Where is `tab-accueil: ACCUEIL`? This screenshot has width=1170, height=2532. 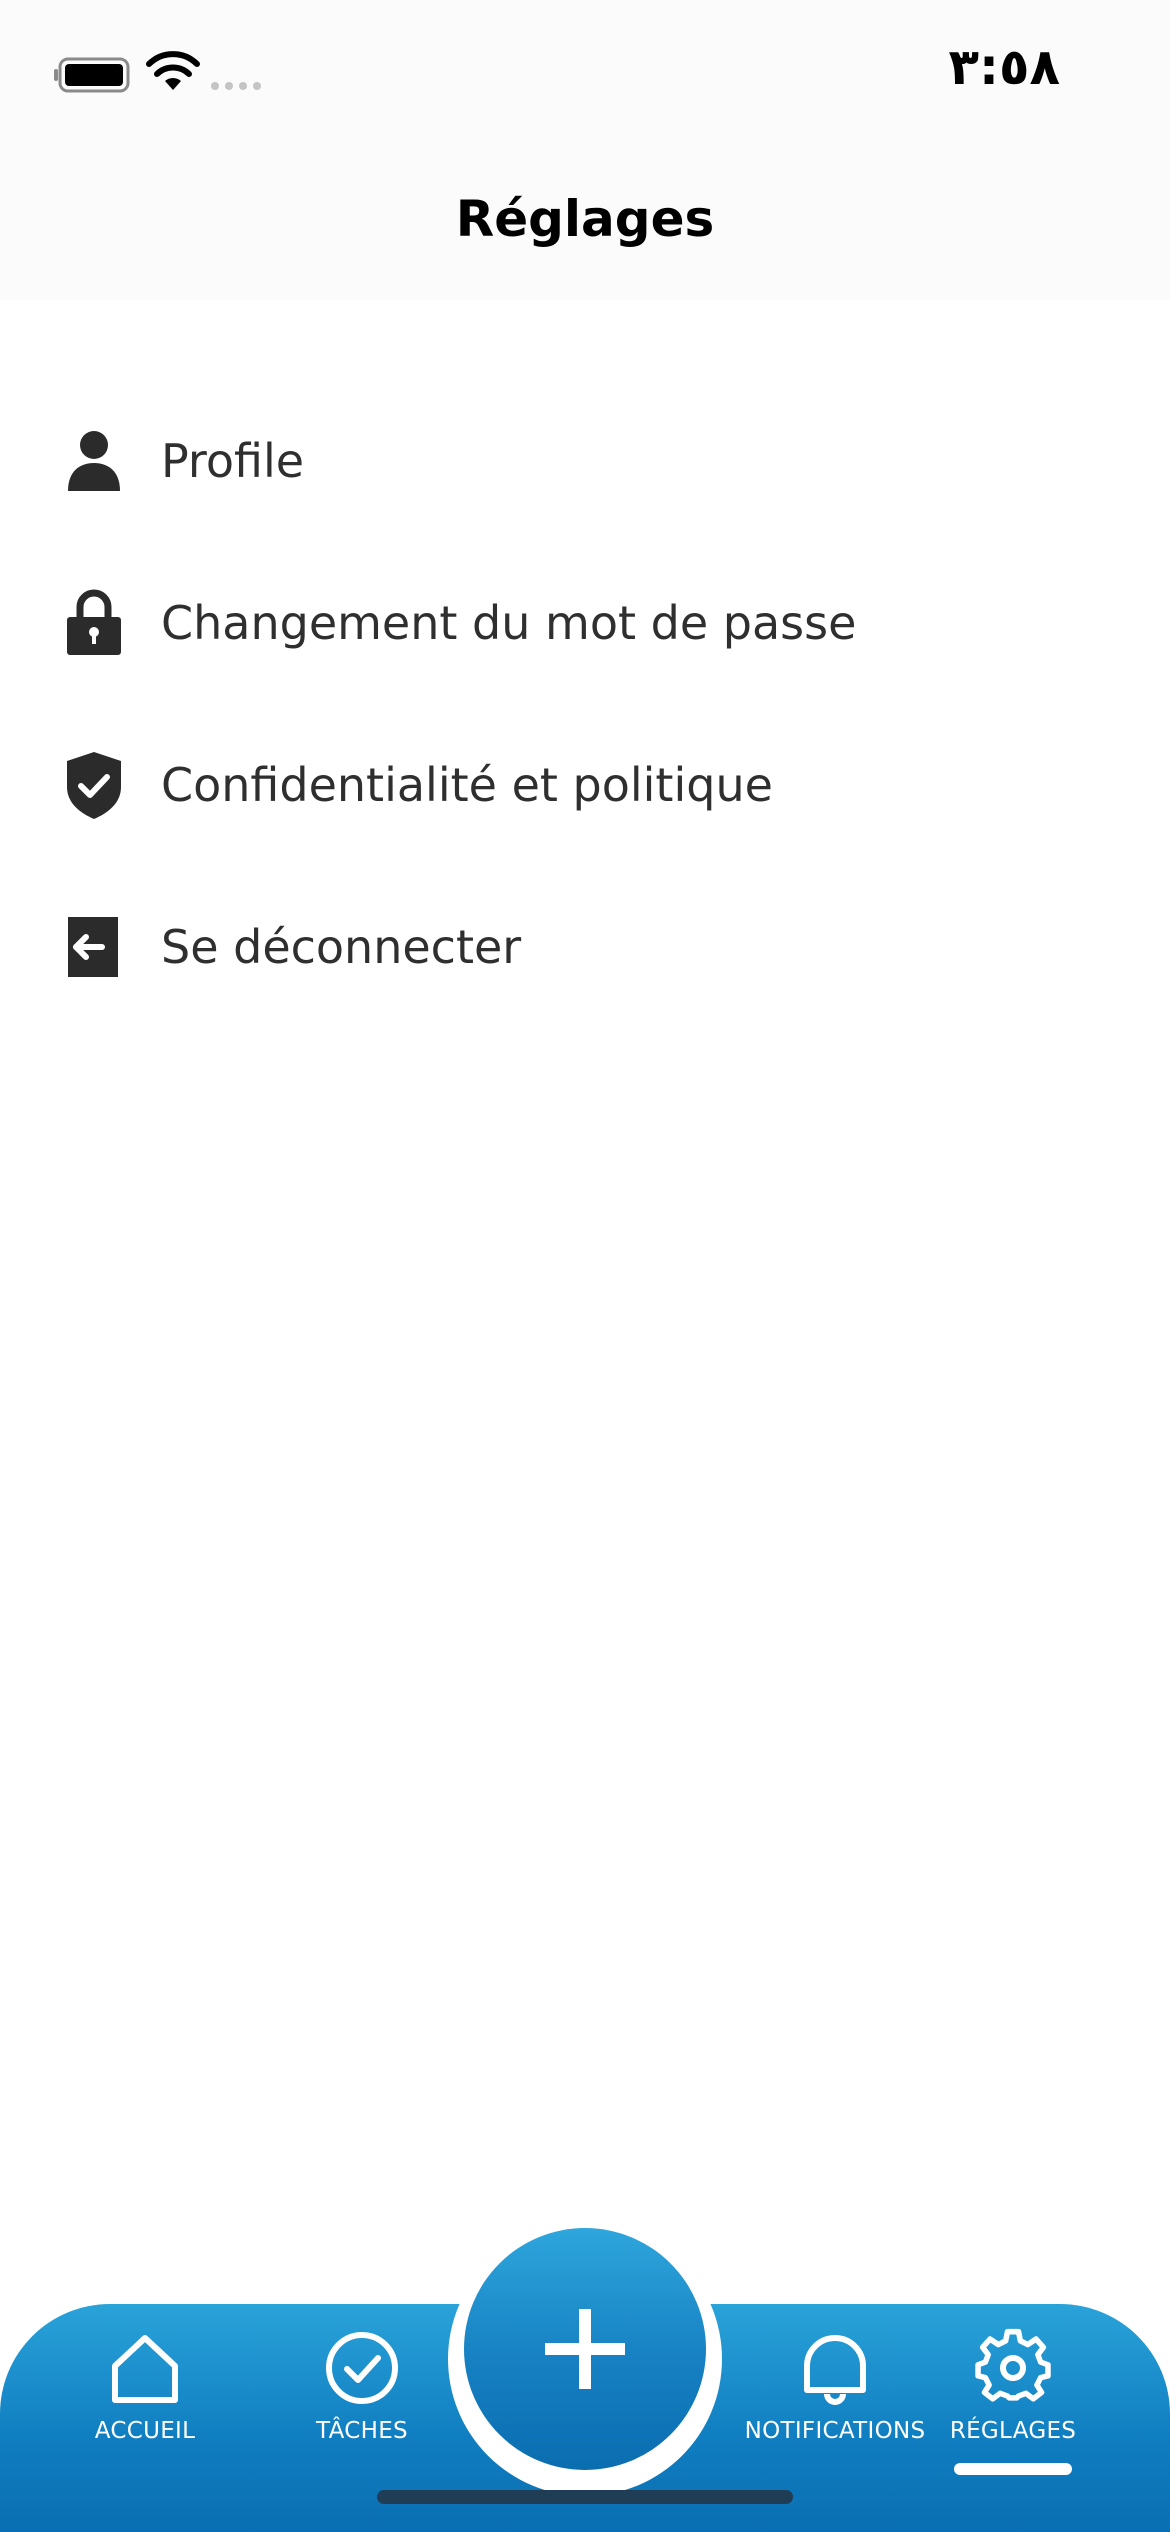
tab-accueil: ACCUEIL is located at coordinates (145, 2395).